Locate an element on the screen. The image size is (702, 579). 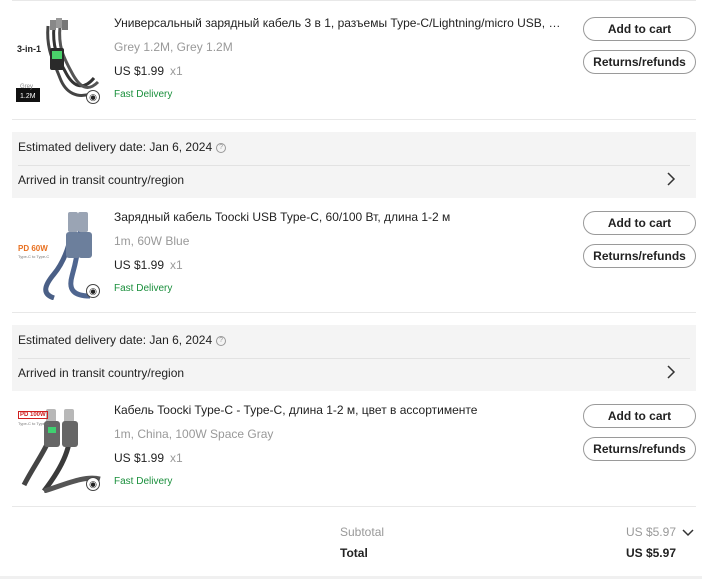
item-variant: 1m, 60W Blue is located at coordinates (152, 241).